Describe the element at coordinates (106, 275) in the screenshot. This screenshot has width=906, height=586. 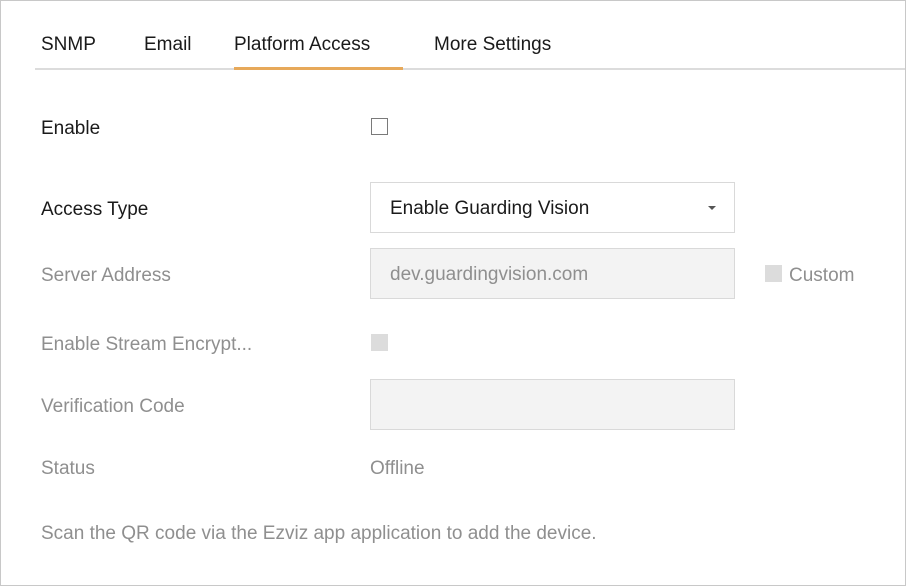
I see `server-address-label: Server Address` at that location.